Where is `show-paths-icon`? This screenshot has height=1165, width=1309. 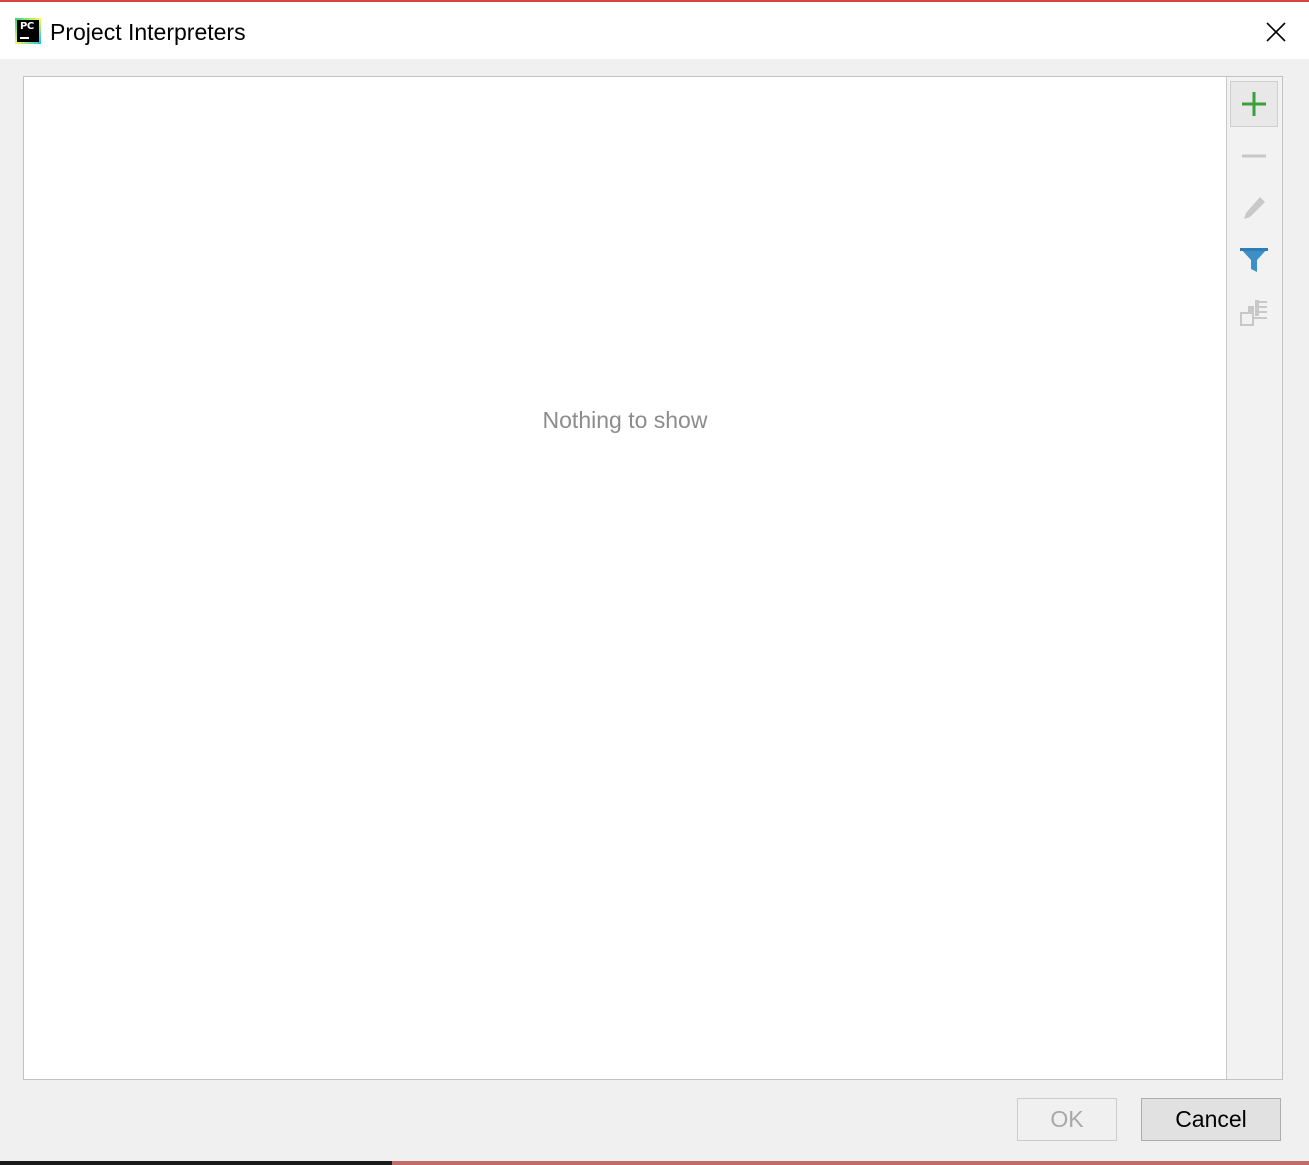
show-paths-icon is located at coordinates (1253, 313).